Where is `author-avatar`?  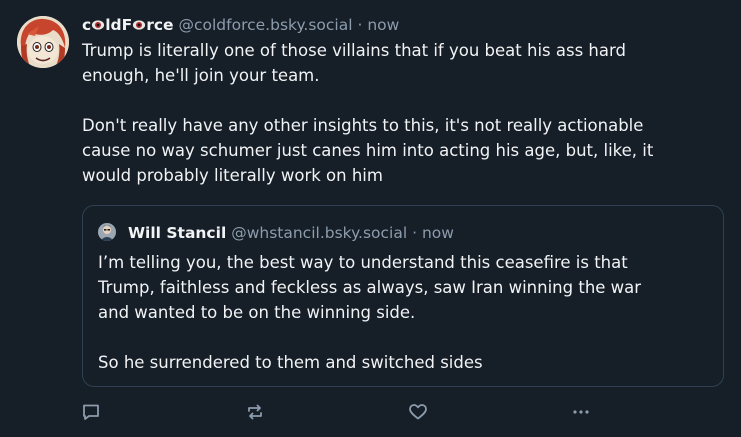 author-avatar is located at coordinates (43, 42).